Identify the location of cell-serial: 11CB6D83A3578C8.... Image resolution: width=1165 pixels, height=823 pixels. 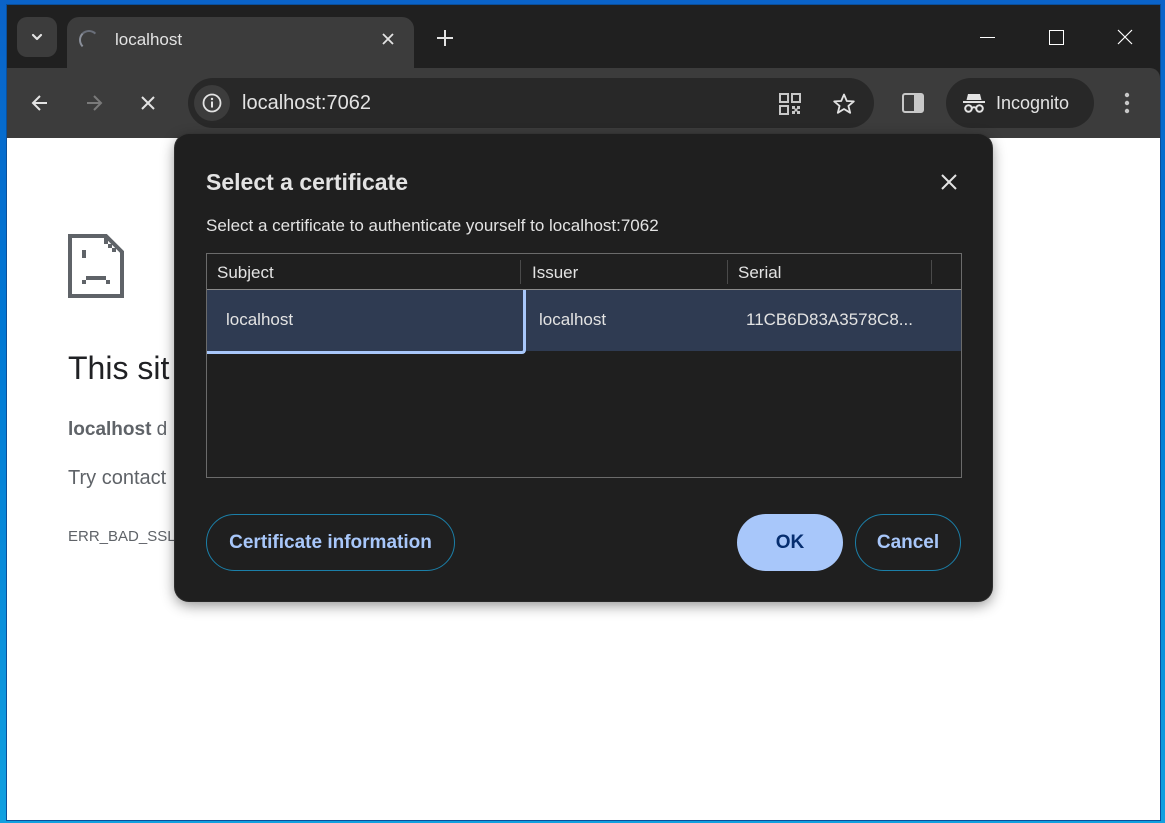
(829, 319).